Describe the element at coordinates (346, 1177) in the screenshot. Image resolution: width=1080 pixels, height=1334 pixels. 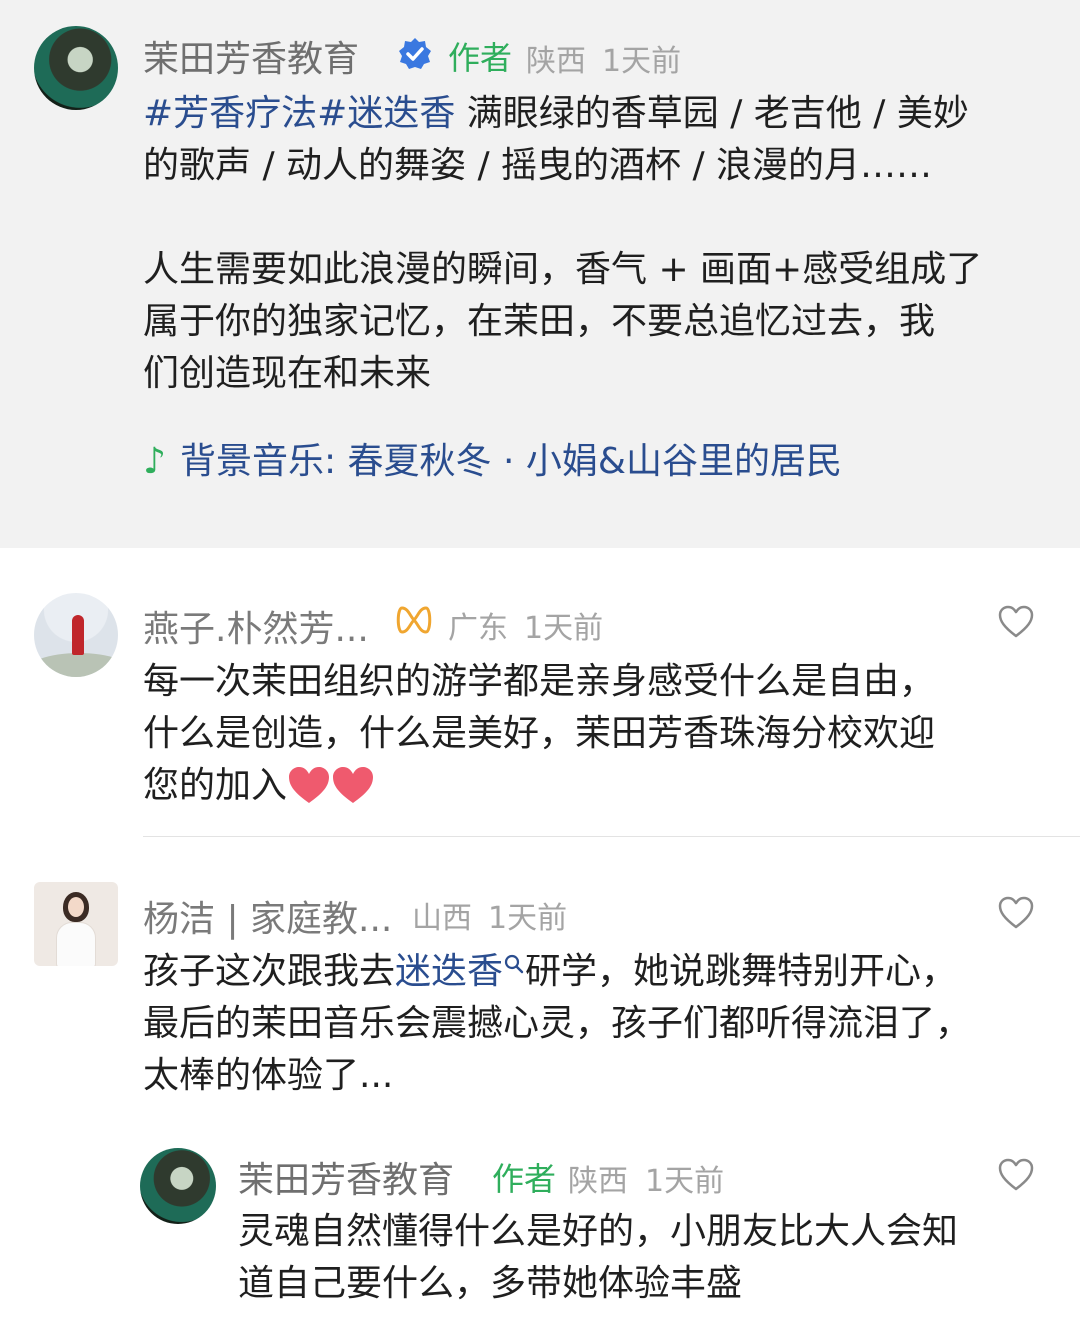
I see `reply-author-name: 茉田芳香教育` at that location.